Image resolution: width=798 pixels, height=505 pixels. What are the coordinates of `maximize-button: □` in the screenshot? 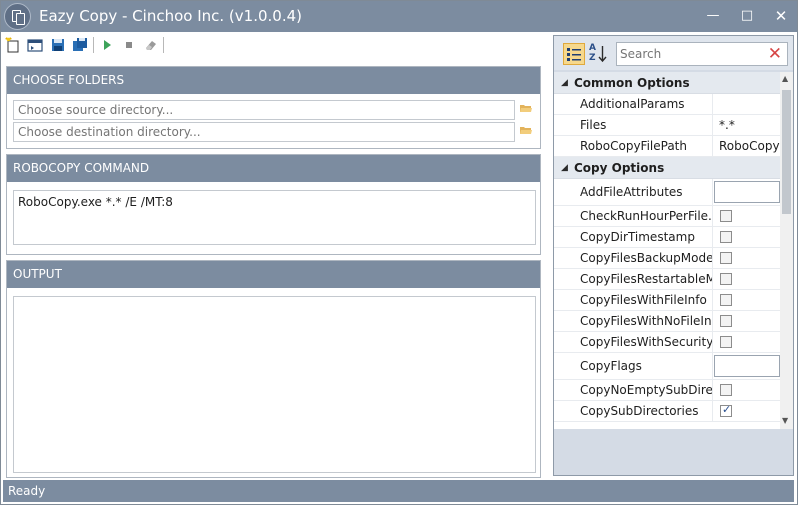 It's located at (747, 16).